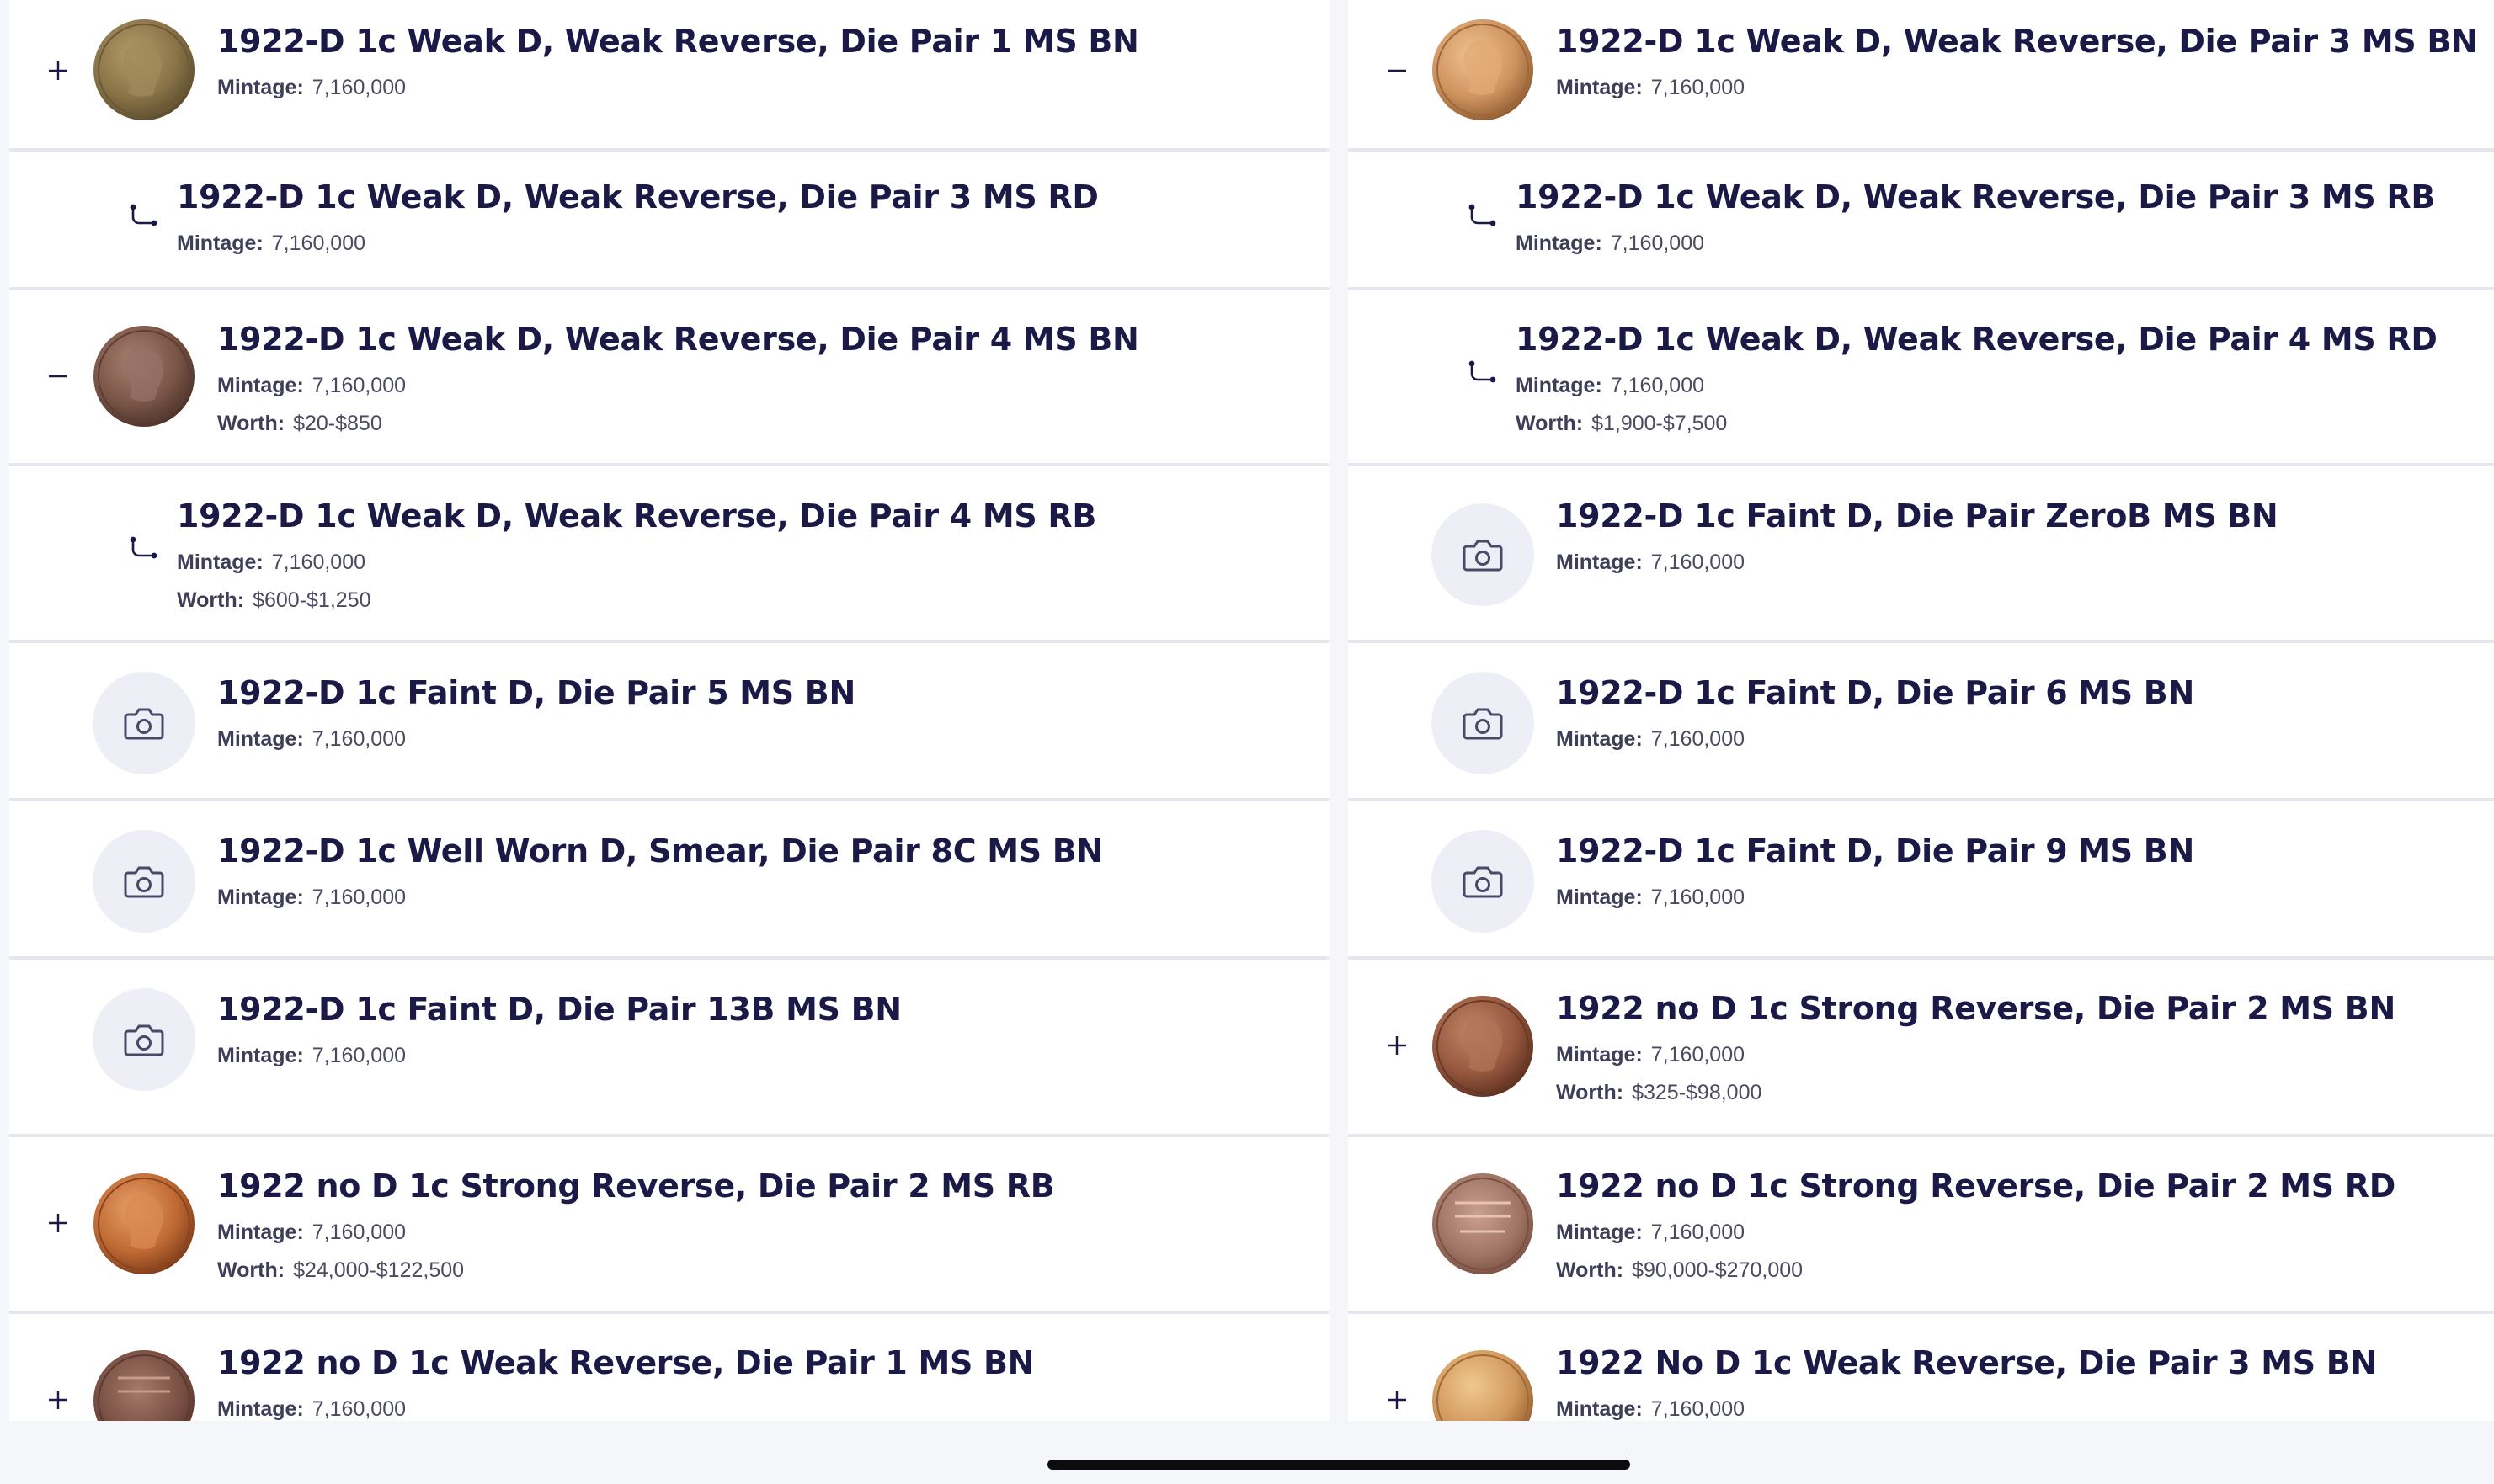 The image size is (2494, 1484). What do you see at coordinates (1658, 1093) in the screenshot?
I see `worth-line: Worth: $325-$98,000` at bounding box center [1658, 1093].